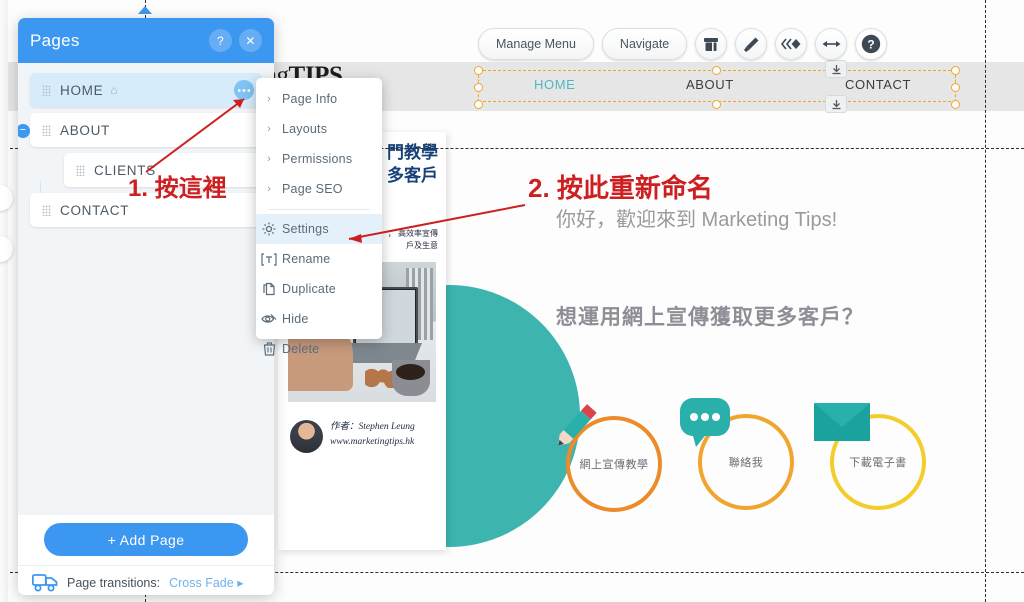  Describe the element at coordinates (620, 188) in the screenshot. I see `annotation-step-2: 2. 按此重新命名` at that location.